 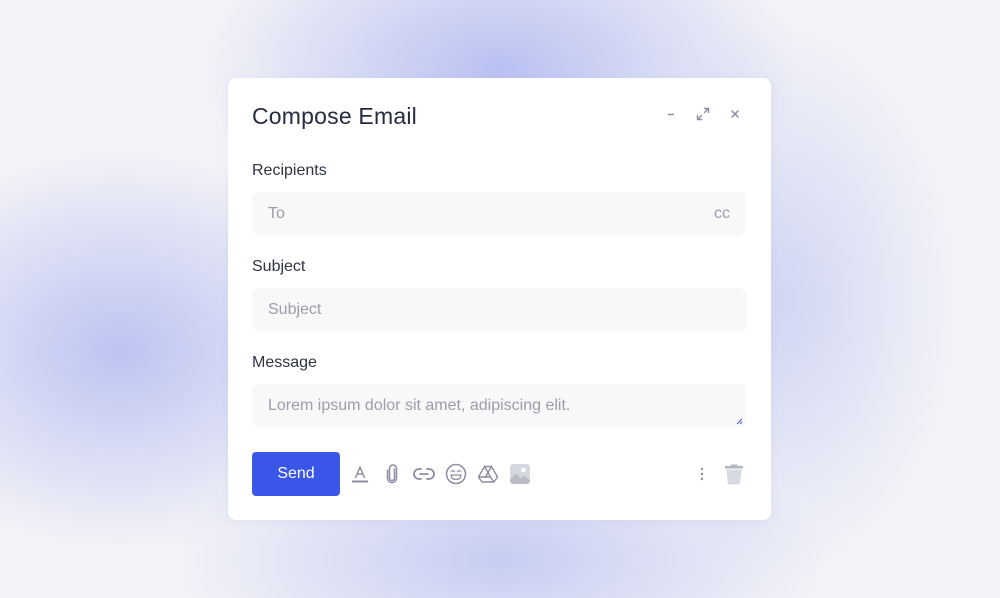 I want to click on emoji-icon, so click(x=456, y=474).